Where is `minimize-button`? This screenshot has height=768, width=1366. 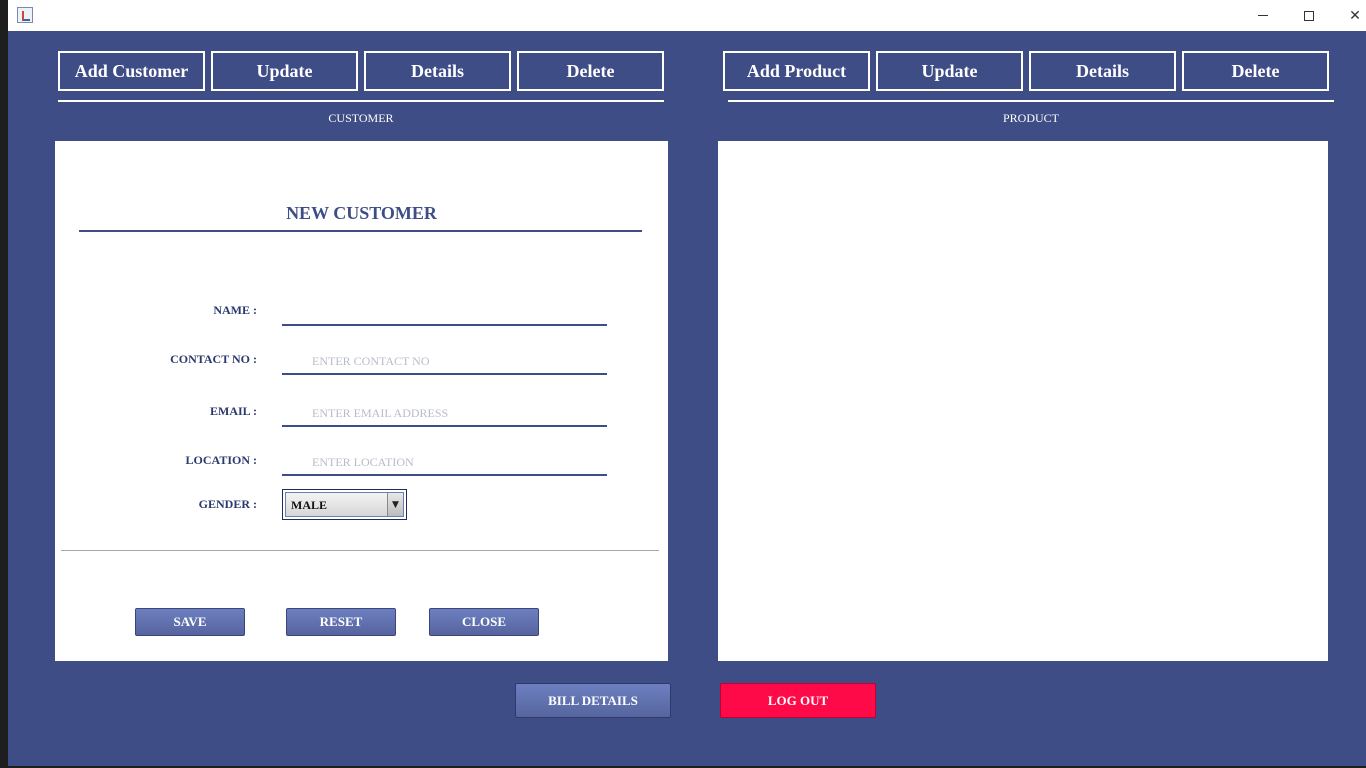 minimize-button is located at coordinates (1263, 15).